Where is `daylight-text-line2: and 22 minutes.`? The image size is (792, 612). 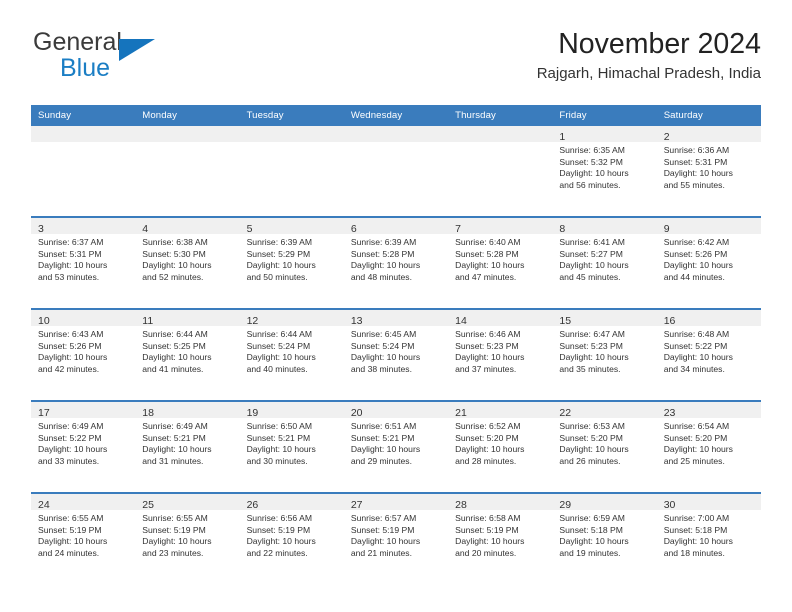 daylight-text-line2: and 22 minutes. is located at coordinates (277, 552).